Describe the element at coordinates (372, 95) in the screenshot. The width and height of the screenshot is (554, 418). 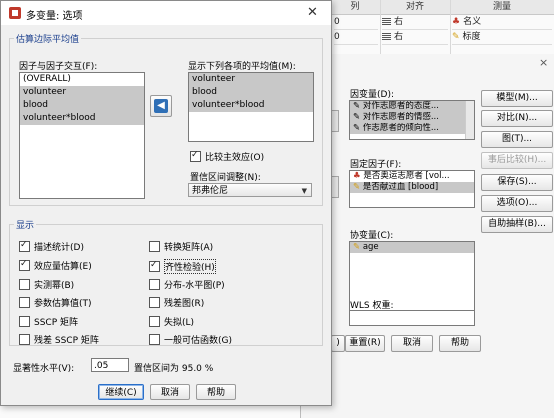
I see `dependent-variables-label: 因变量(D):` at that location.